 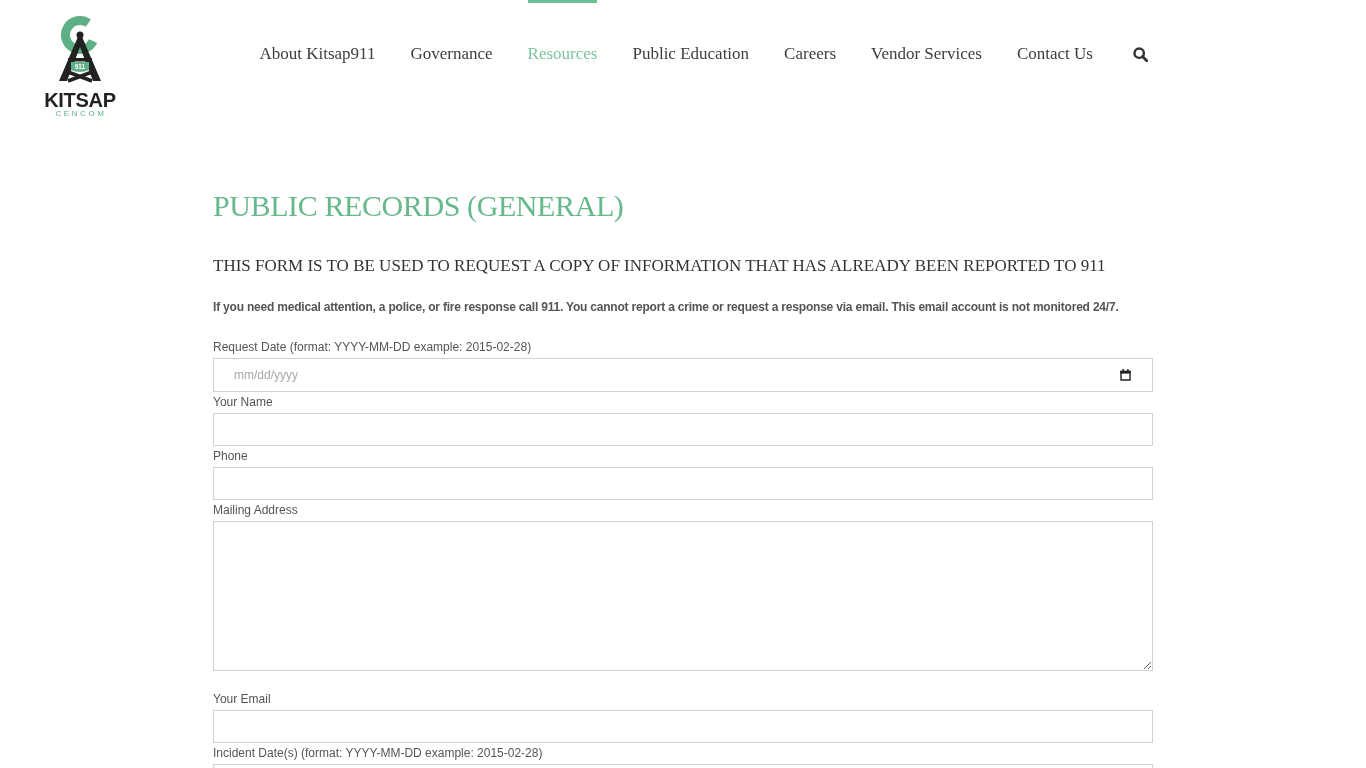 I want to click on nav-link: Vendor Services, so click(x=926, y=32).